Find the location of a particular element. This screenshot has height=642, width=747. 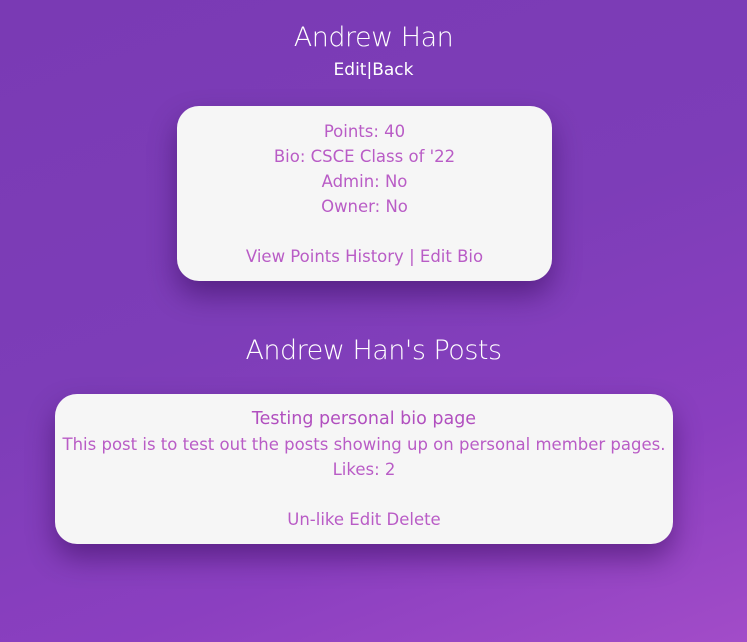

post-likes: Likes: 2 is located at coordinates (364, 469).